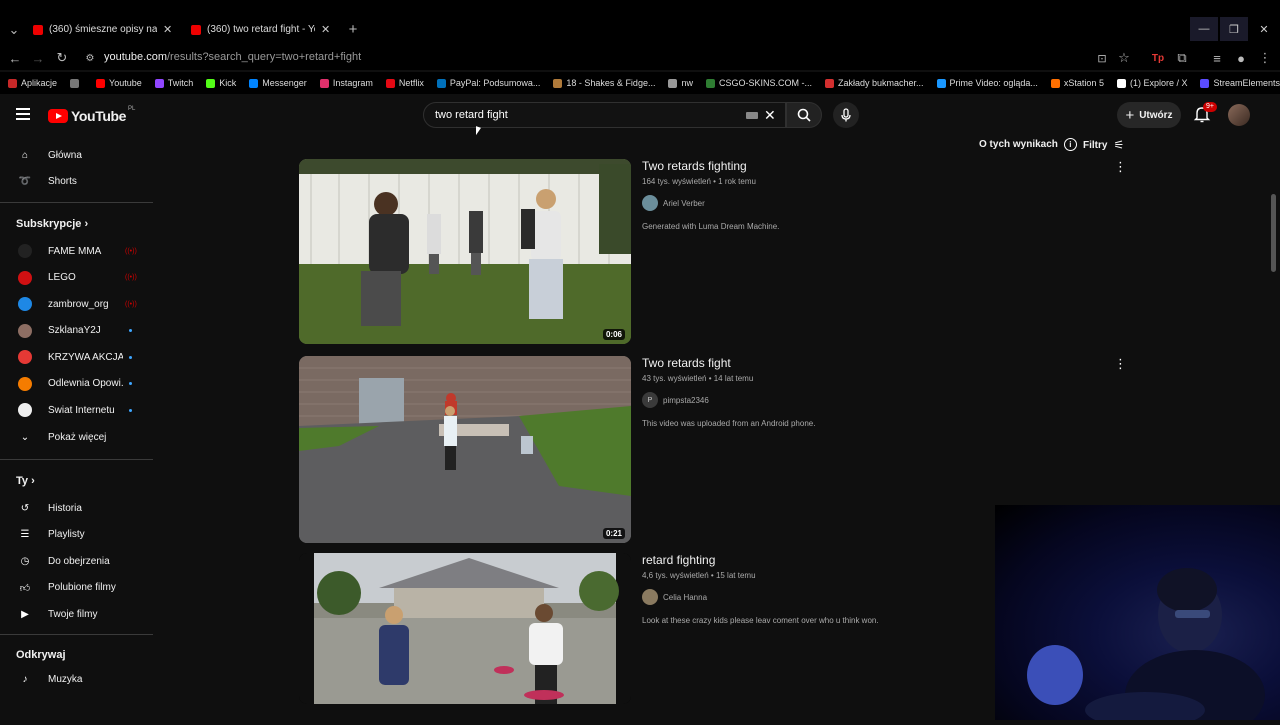  I want to click on close-window-button: ✕, so click(1264, 29).